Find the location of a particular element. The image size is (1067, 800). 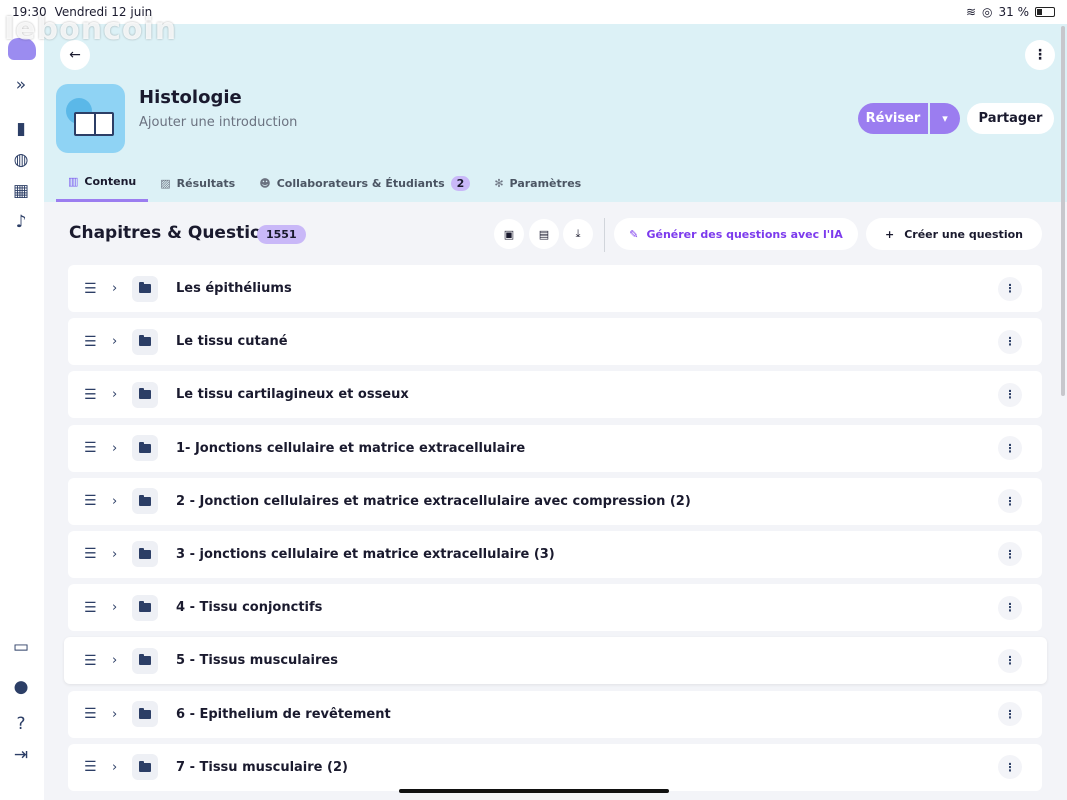

list-item: ☰ › Le tissu cutané ⋮ is located at coordinates (555, 342).